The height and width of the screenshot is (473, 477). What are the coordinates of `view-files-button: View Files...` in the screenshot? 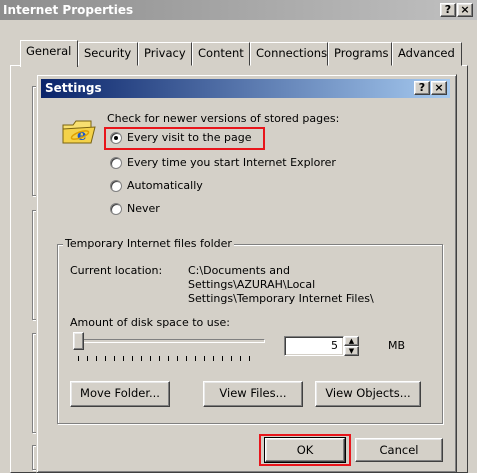 It's located at (253, 394).